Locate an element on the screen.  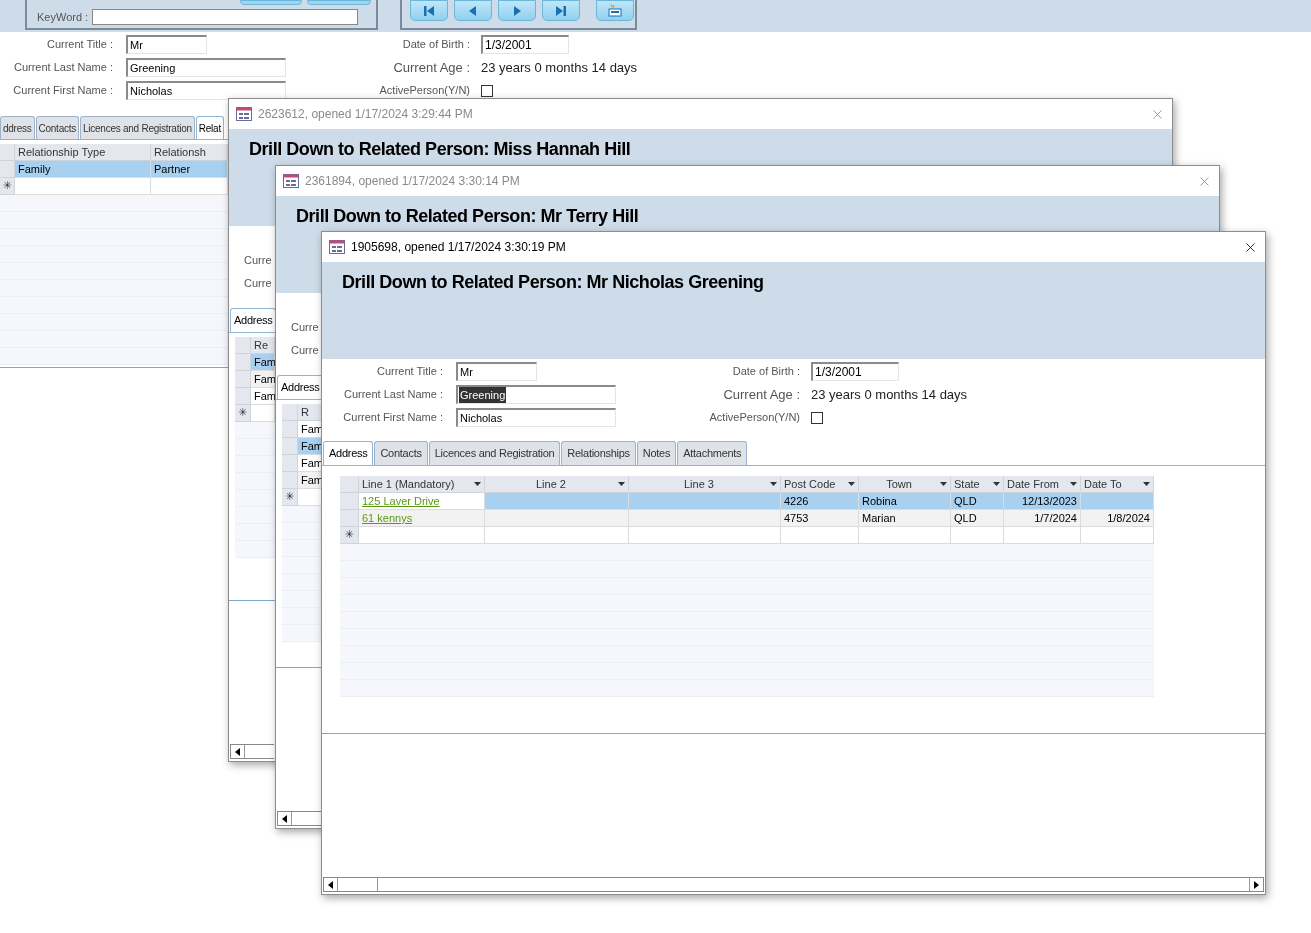
field-label: ActivePerson(Y/N) is located at coordinates (424, 91).